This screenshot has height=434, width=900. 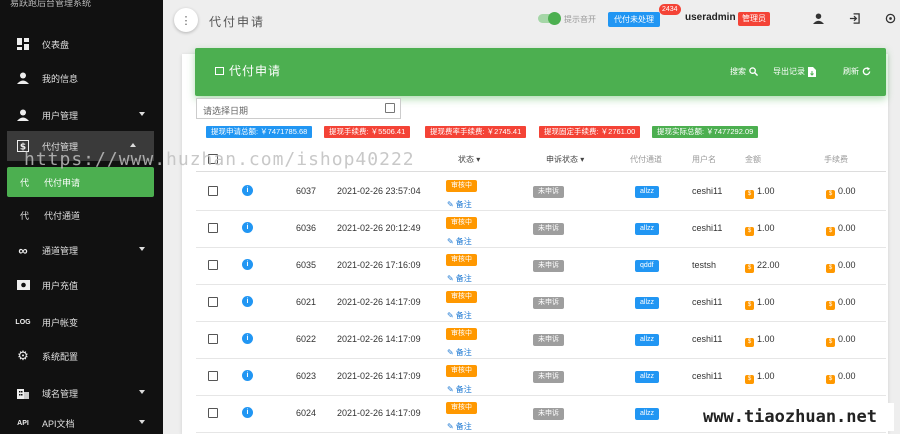 I want to click on user-icon, so click(x=23, y=115).